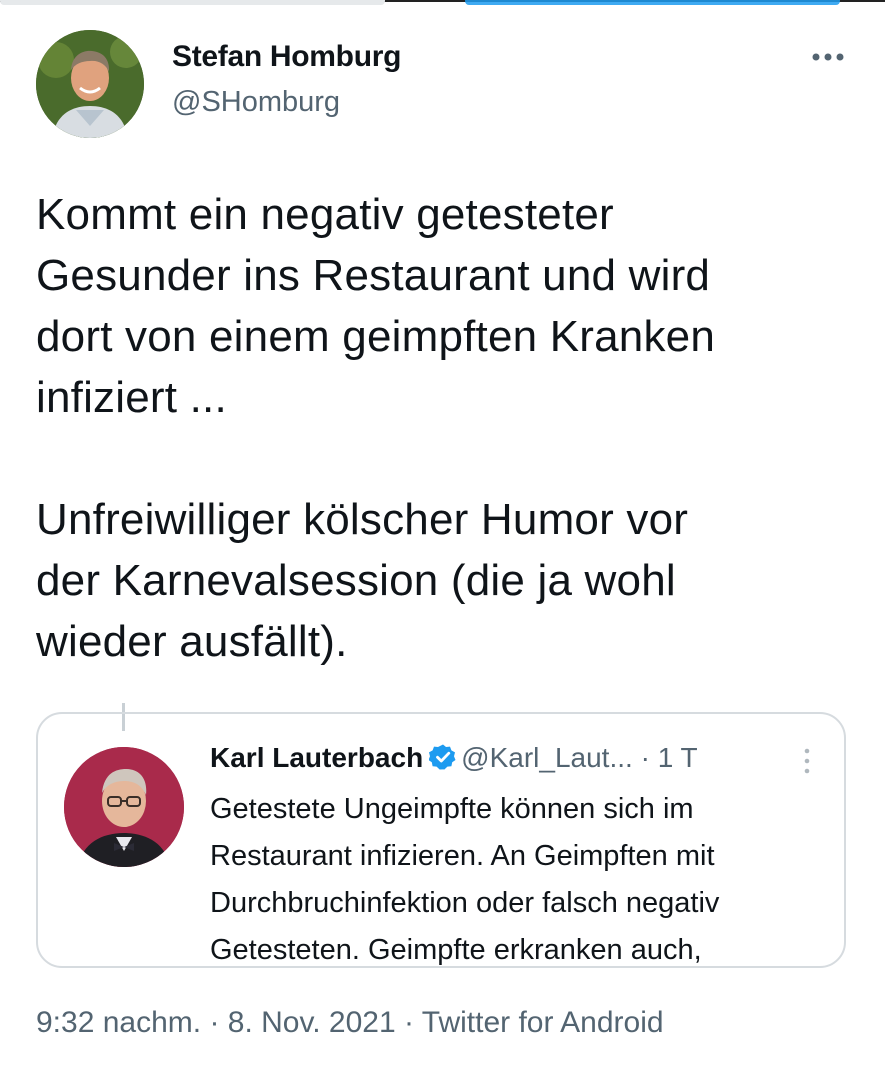 Image resolution: width=885 pixels, height=1080 pixels. Describe the element at coordinates (286, 57) in the screenshot. I see `author-name: Stefan Homburg` at that location.